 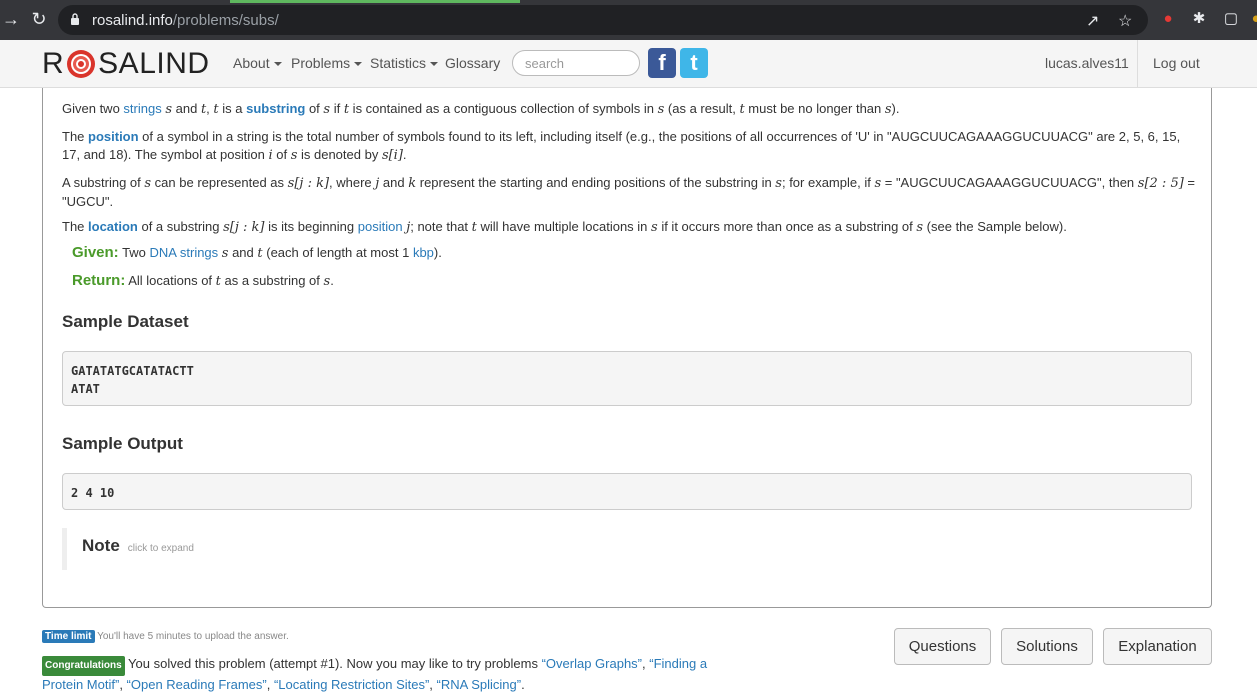 What do you see at coordinates (1047, 646) in the screenshot?
I see `solutions-button: Solutions` at bounding box center [1047, 646].